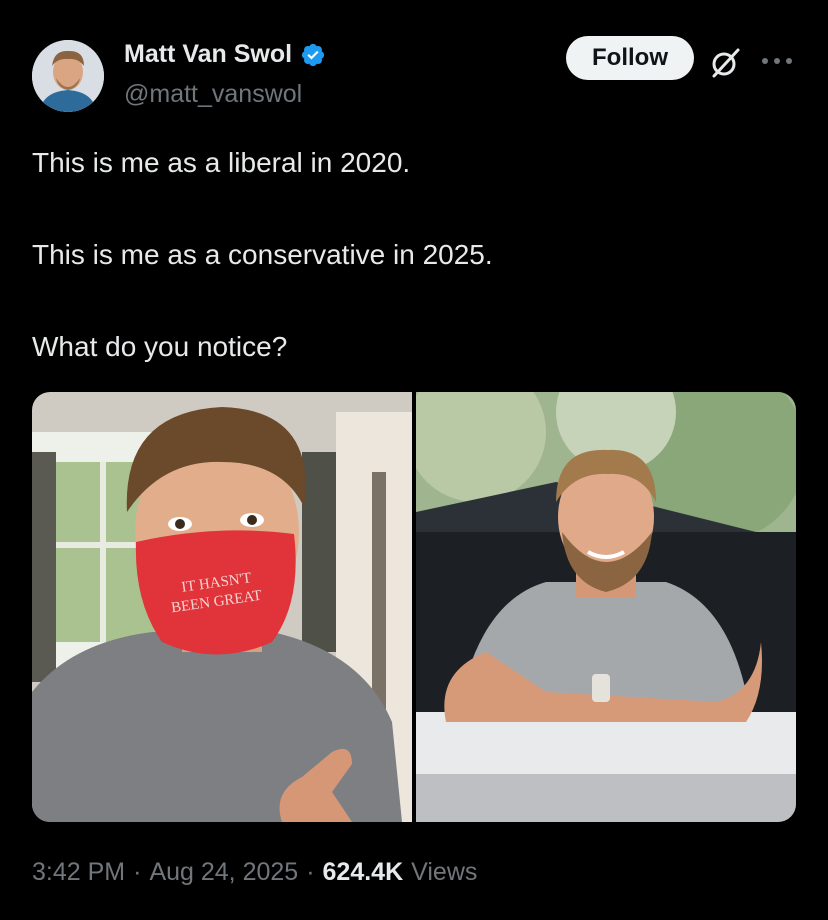 The height and width of the screenshot is (920, 828). What do you see at coordinates (68, 76) in the screenshot?
I see `avatar` at bounding box center [68, 76].